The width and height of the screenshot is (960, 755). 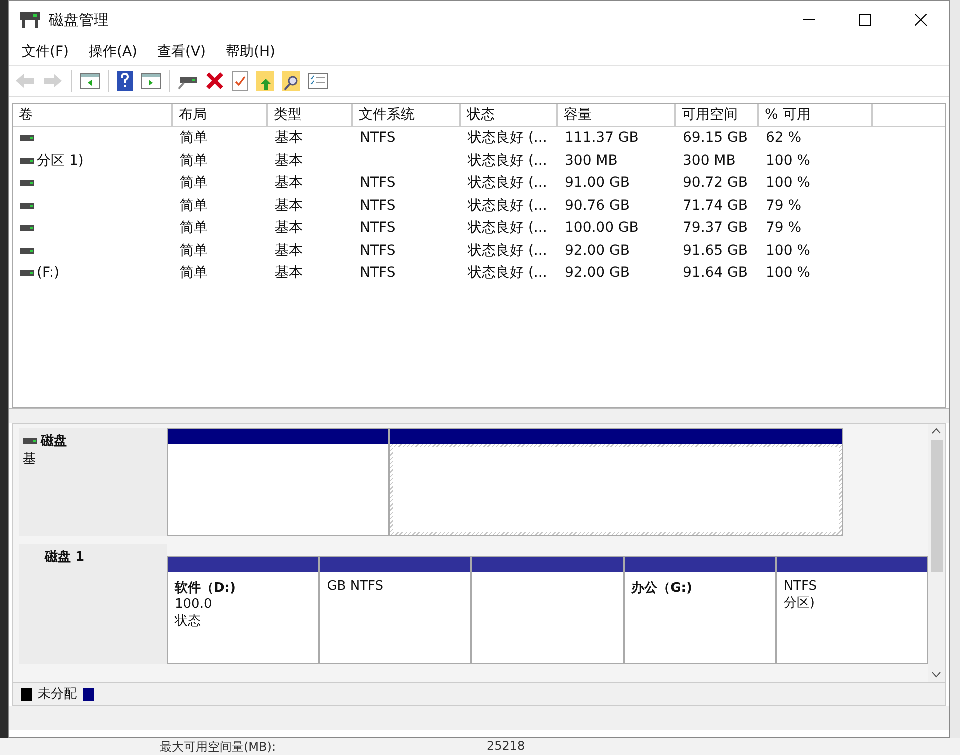 What do you see at coordinates (215, 81) in the screenshot?
I see `delete-icon` at bounding box center [215, 81].